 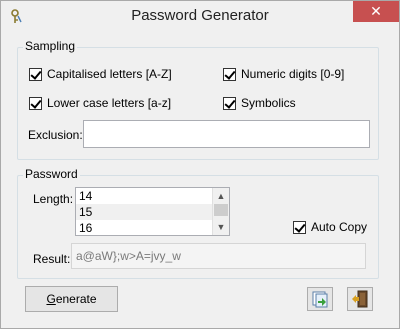 I want to click on exit-door-icon, so click(x=360, y=299).